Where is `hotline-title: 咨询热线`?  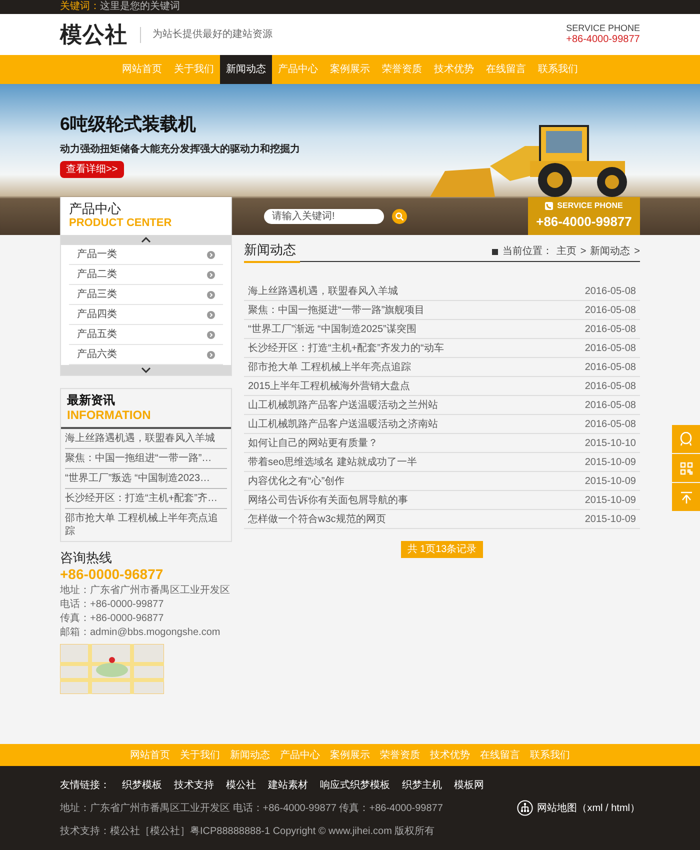 hotline-title: 咨询热线 is located at coordinates (86, 558).